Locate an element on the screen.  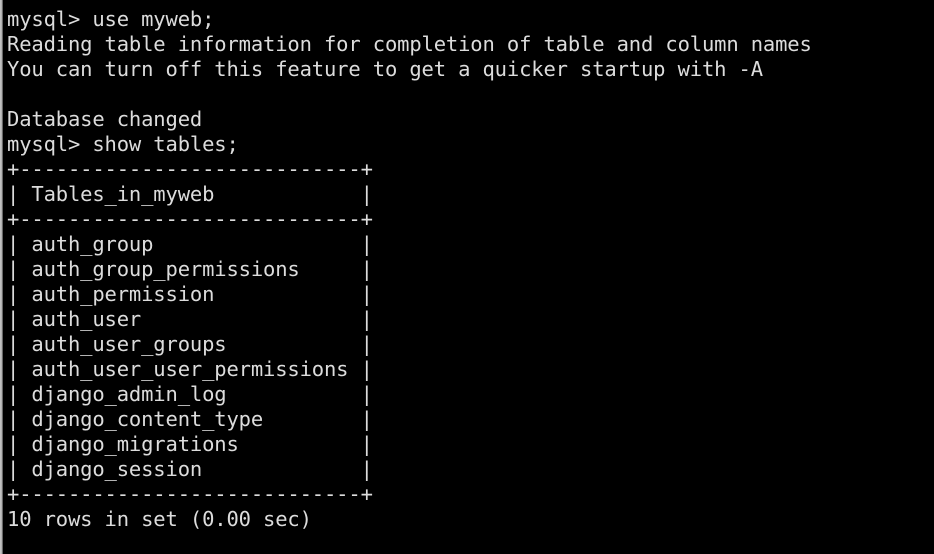
console-line: | django_session | is located at coordinates (190, 469).